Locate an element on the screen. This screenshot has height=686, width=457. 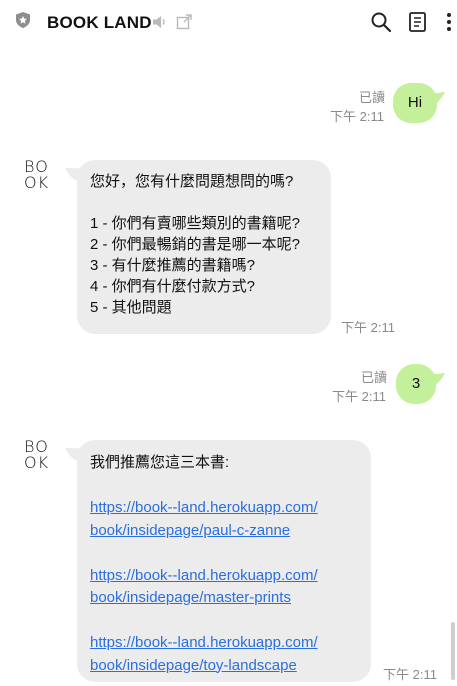
more-vertical-icon is located at coordinates (449, 22).